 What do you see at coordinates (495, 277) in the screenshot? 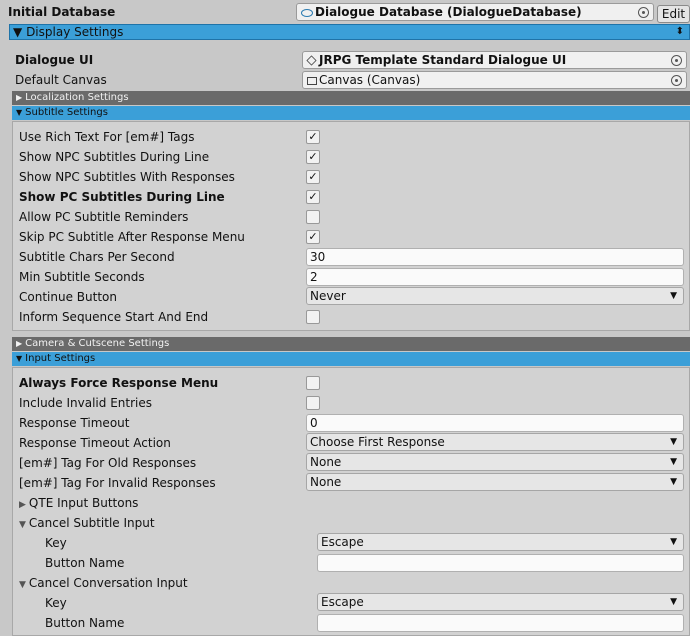
I see `min-seconds-input: 2` at bounding box center [495, 277].